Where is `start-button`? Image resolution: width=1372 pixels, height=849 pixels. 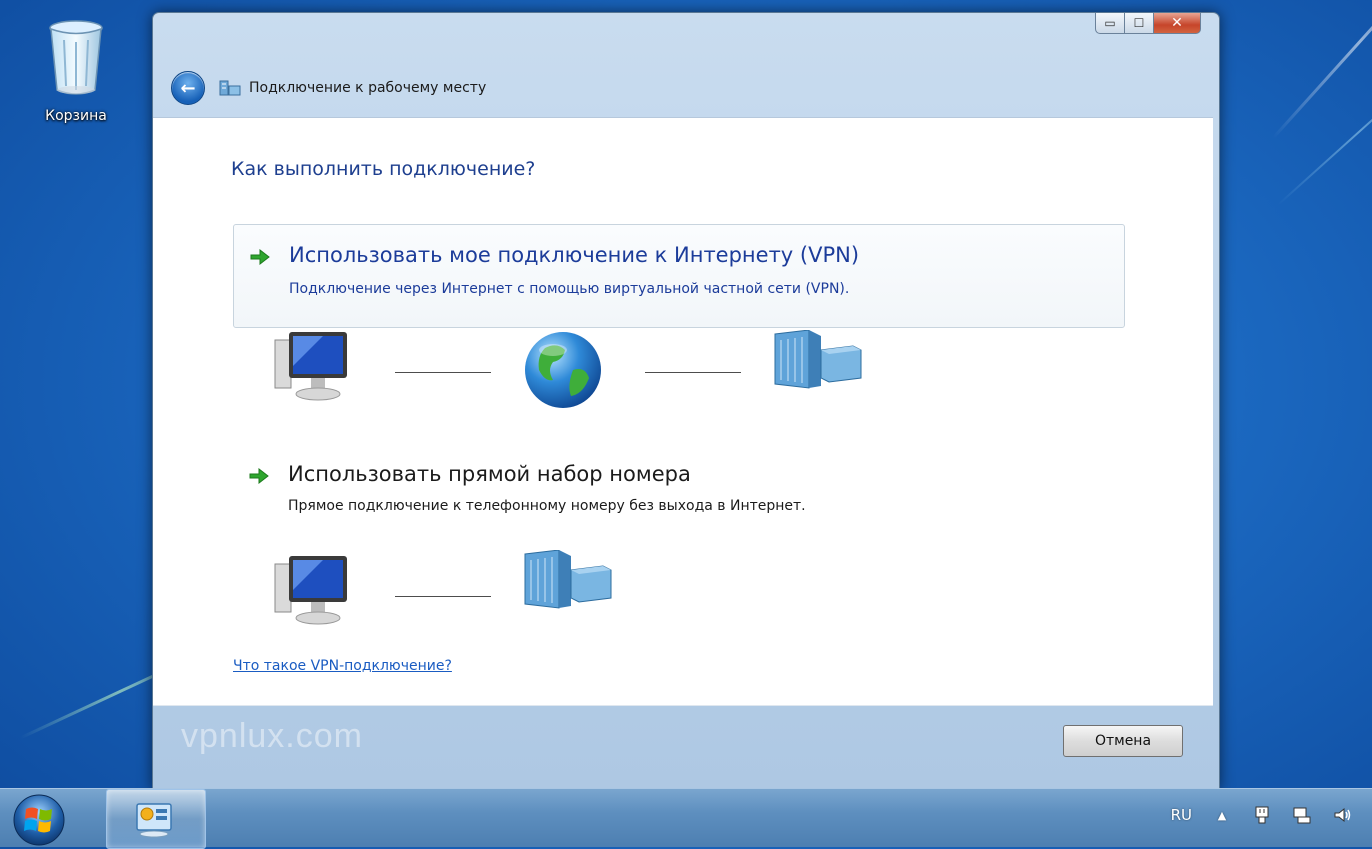
start-button is located at coordinates (39, 820).